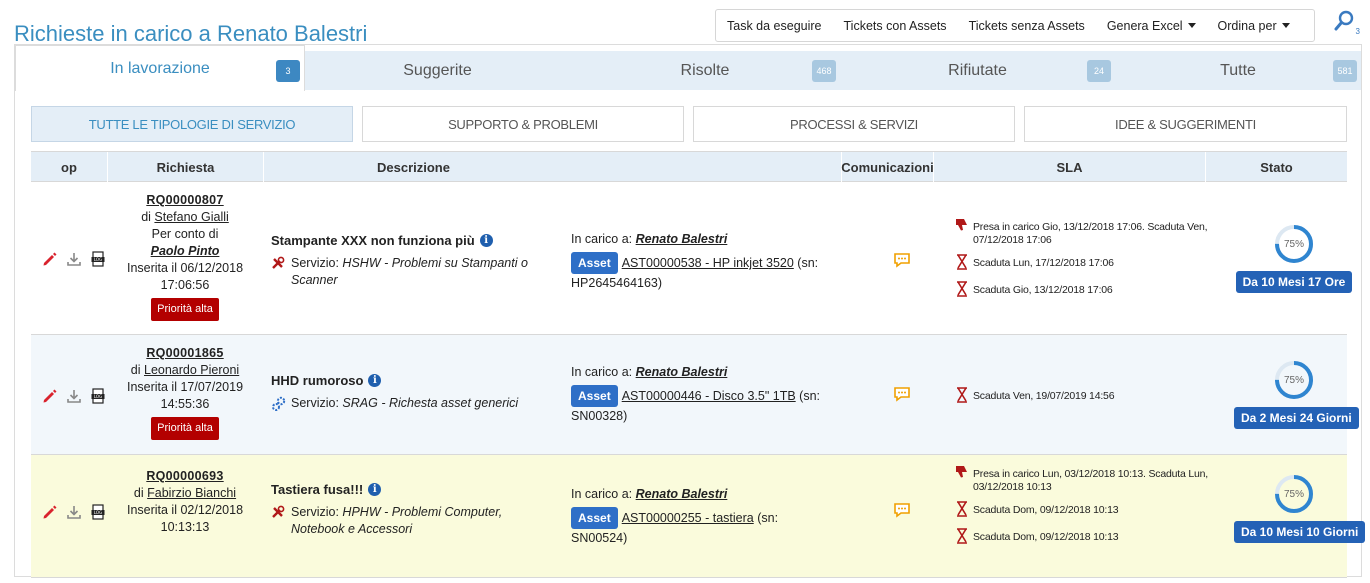  What do you see at coordinates (1027, 26) in the screenshot?
I see `tickets-senza-assets-button: Tickets senza Assets` at bounding box center [1027, 26].